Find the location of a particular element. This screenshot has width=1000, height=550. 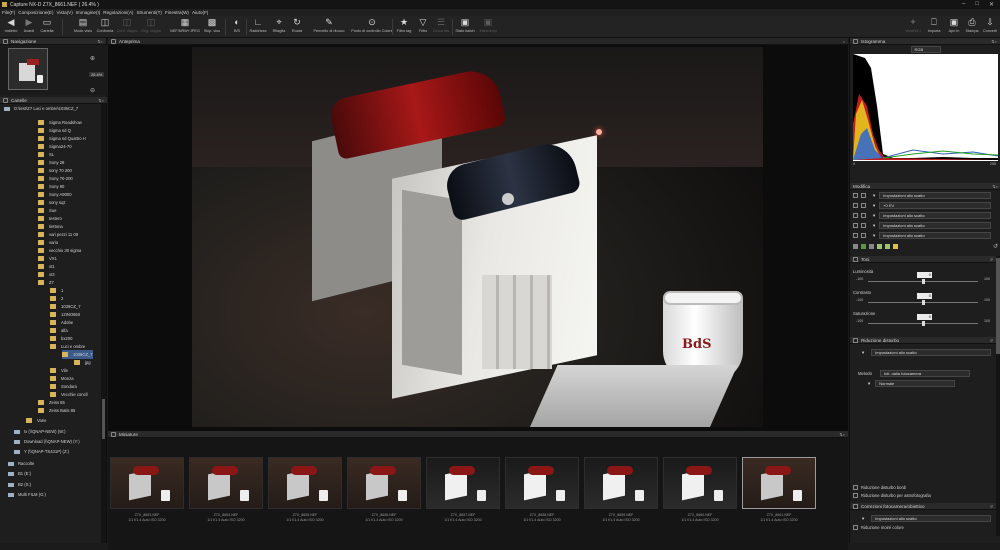

noise-strength: Normale is located at coordinates (915, 383).